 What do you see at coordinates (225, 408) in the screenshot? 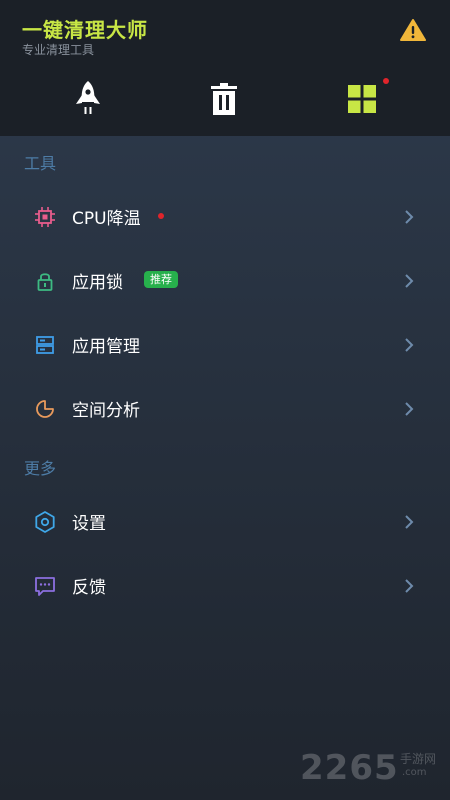
I see `menu-item-space-analysis: 空间分析` at bounding box center [225, 408].